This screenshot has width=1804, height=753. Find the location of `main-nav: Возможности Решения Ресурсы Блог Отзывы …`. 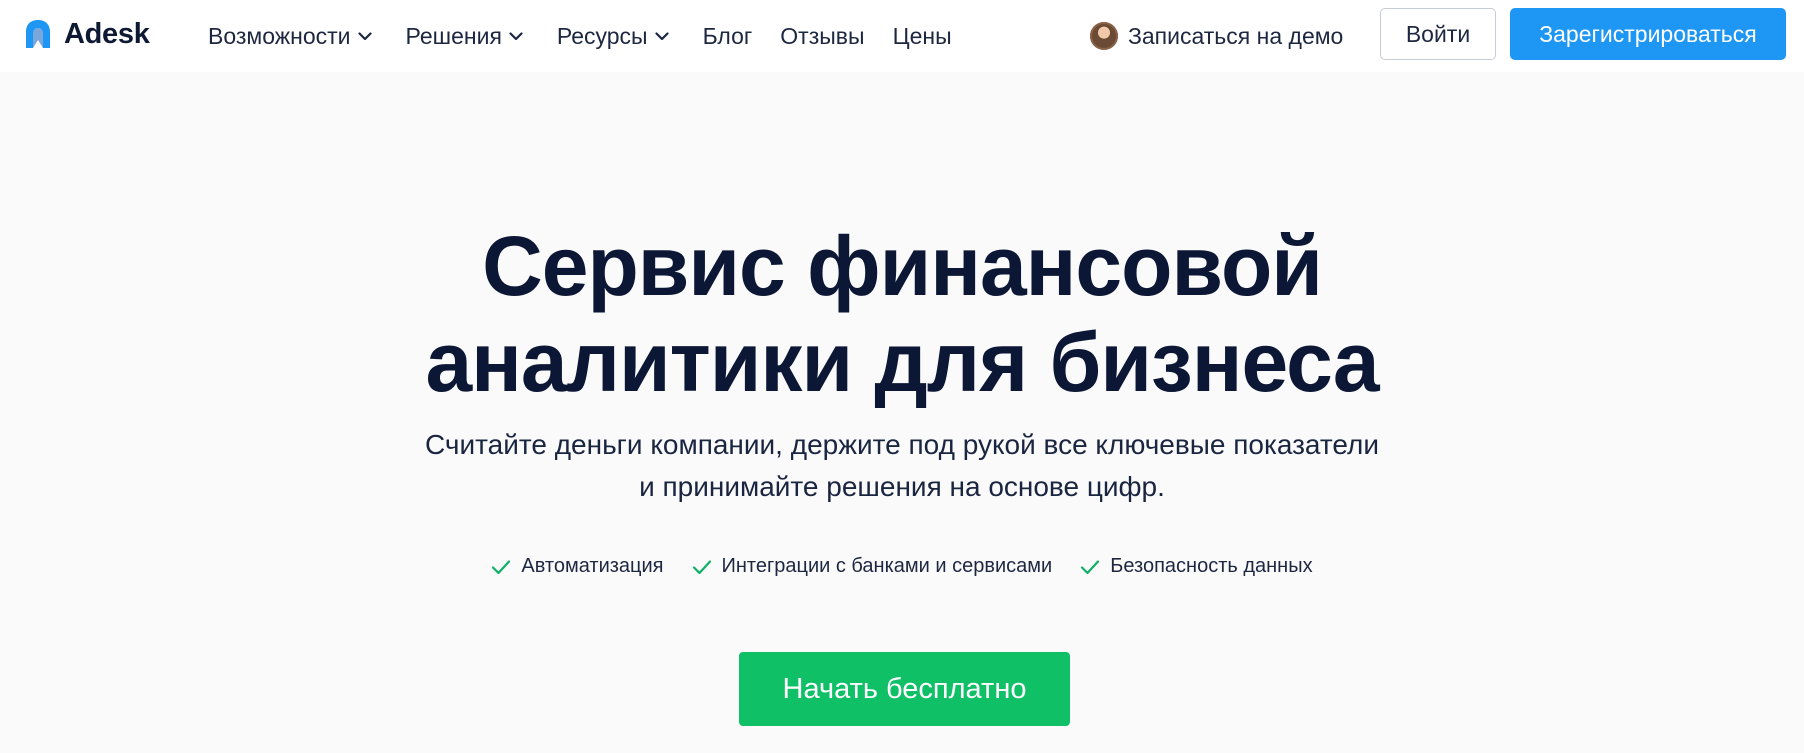

main-nav: Возможности Решения Ресурсы Блог Отзывы … is located at coordinates (594, 36).